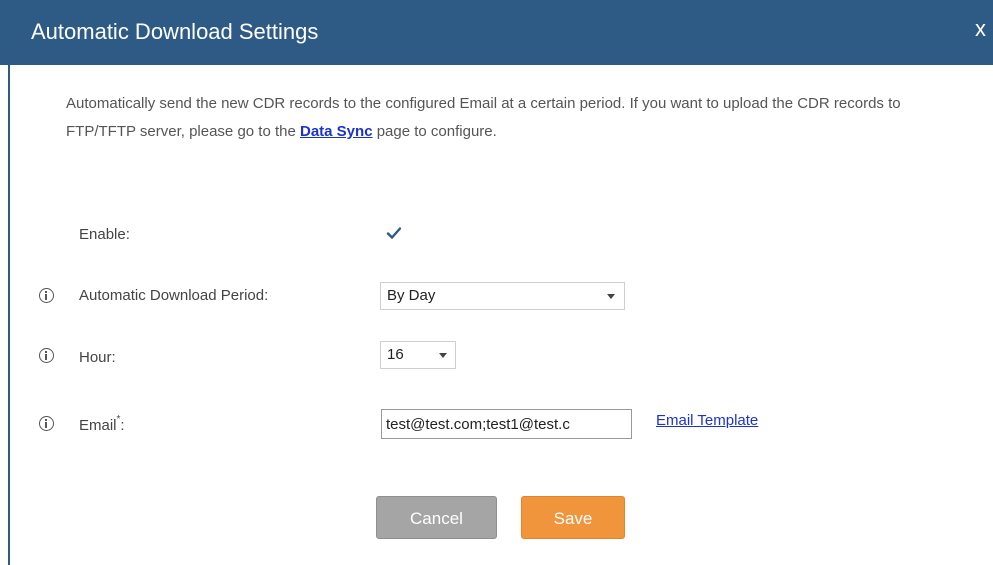 This screenshot has height=565, width=993. Describe the element at coordinates (980, 29) in the screenshot. I see `close-icon: x` at that location.